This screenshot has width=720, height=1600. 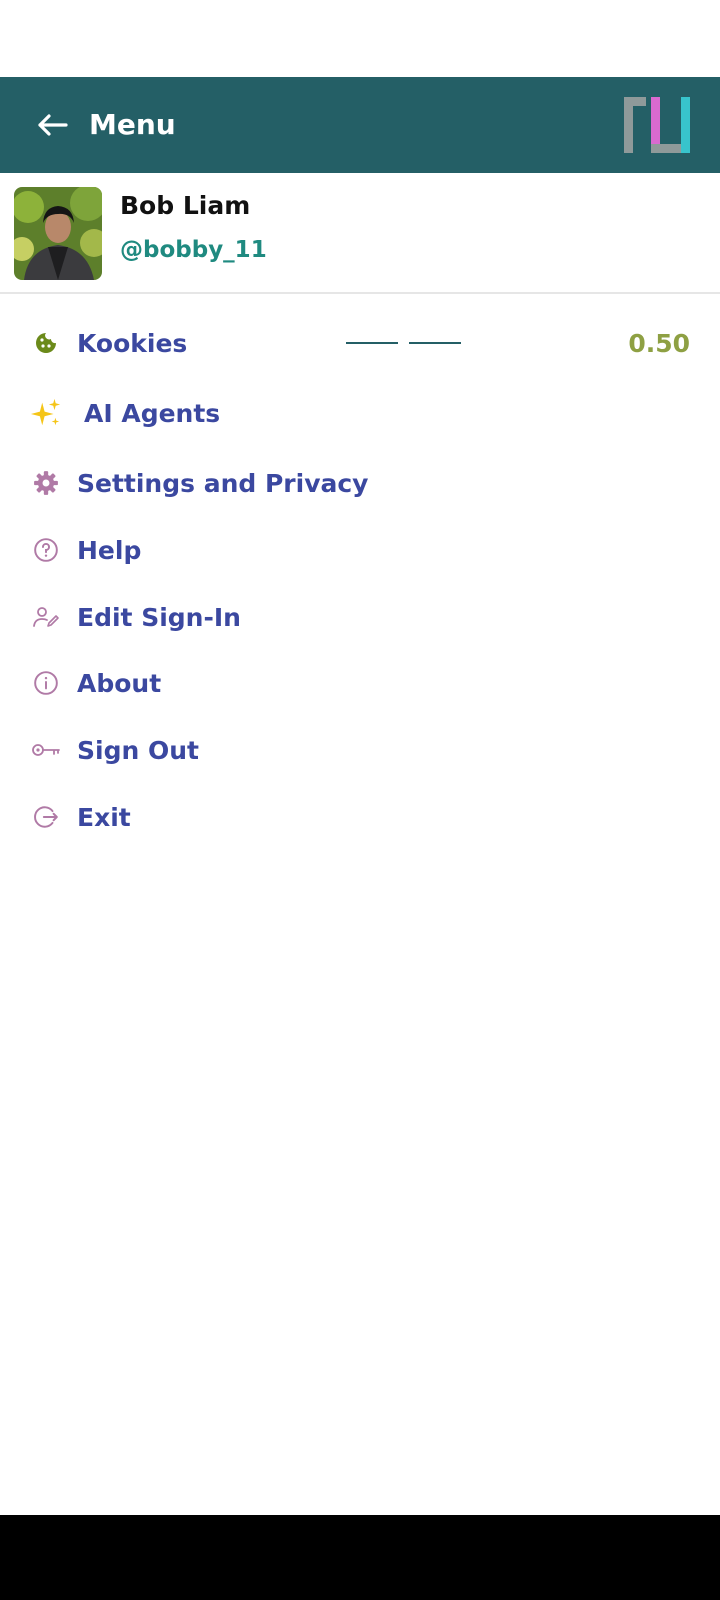 What do you see at coordinates (46, 343) in the screenshot?
I see `cookie-icon` at bounding box center [46, 343].